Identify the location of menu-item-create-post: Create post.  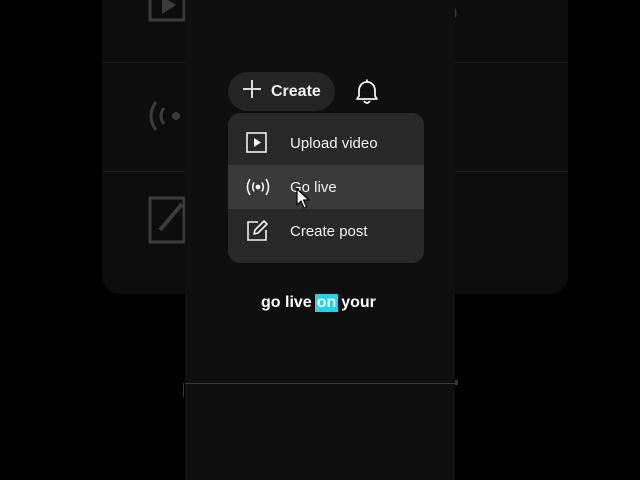
(326, 231).